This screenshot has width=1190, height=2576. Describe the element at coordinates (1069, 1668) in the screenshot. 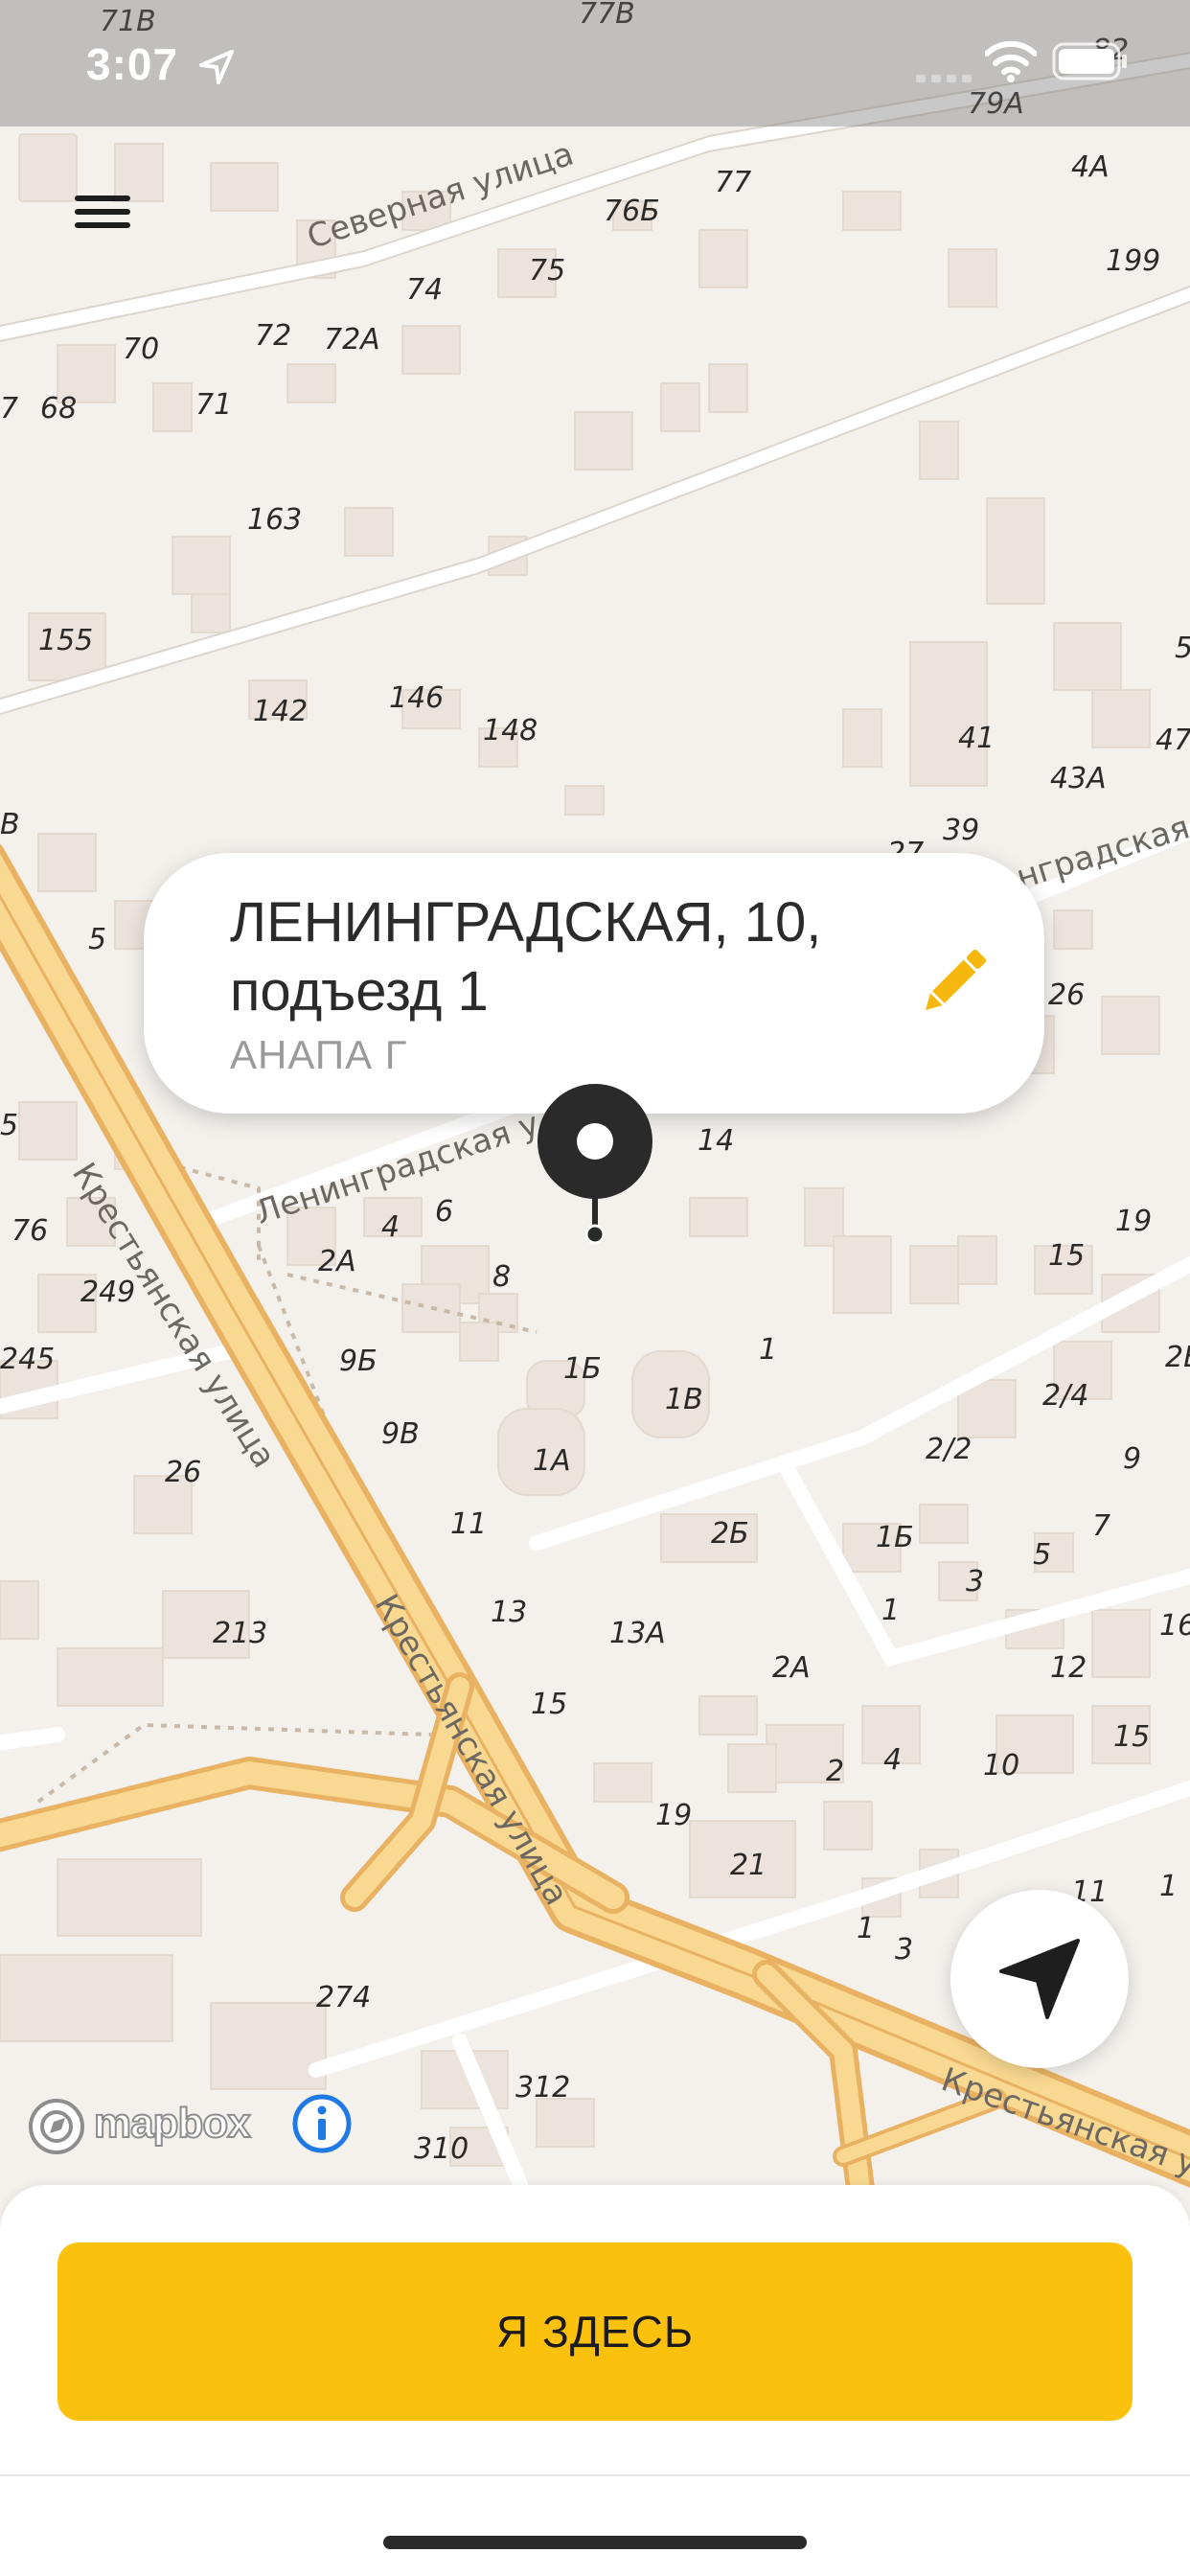

I see `building-number: 12` at that location.